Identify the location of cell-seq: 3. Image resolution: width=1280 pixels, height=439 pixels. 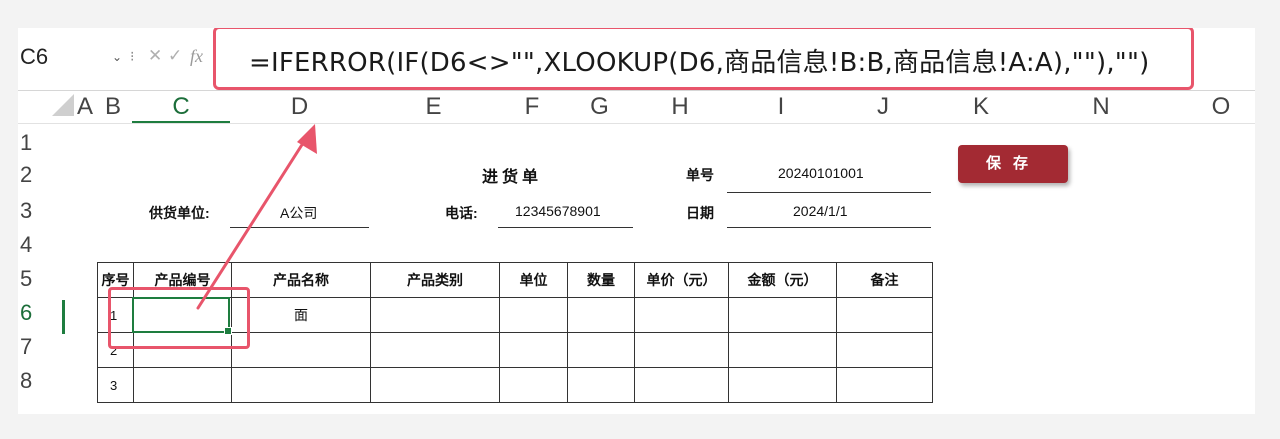
(115, 385).